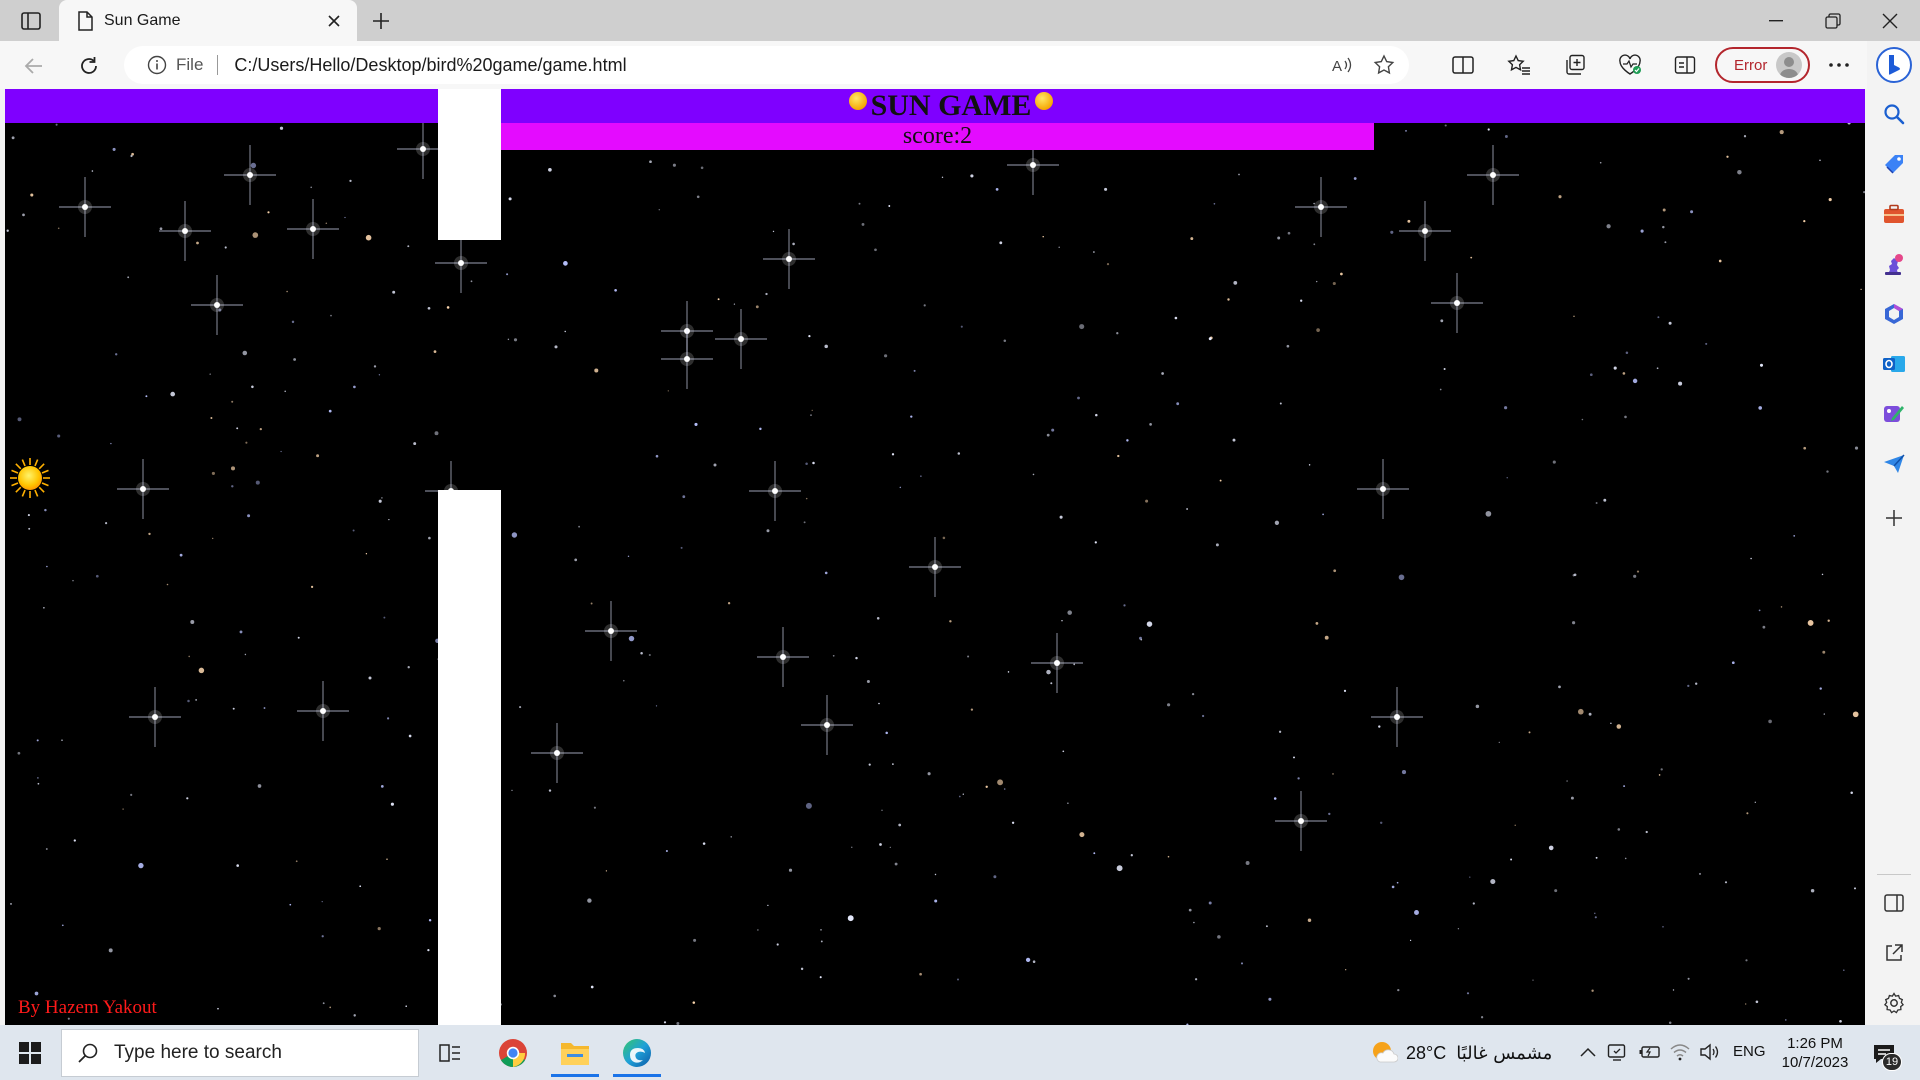 This screenshot has width=1920, height=1080. What do you see at coordinates (1894, 164) in the screenshot?
I see `shopping-tag-icon` at bounding box center [1894, 164].